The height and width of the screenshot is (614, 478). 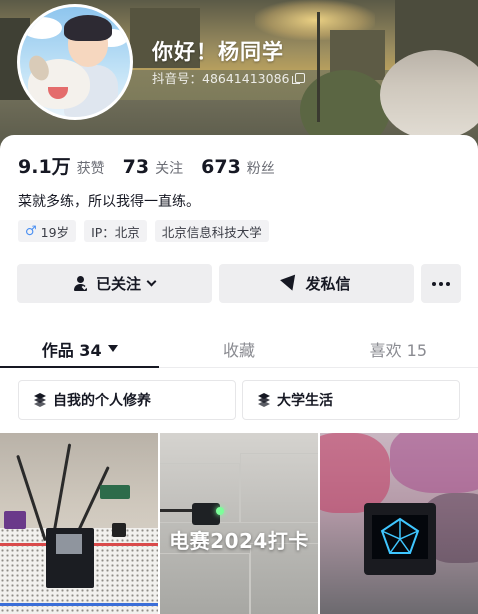 What do you see at coordinates (211, 231) in the screenshot?
I see `tag-school: 北京信息科技大学` at bounding box center [211, 231].